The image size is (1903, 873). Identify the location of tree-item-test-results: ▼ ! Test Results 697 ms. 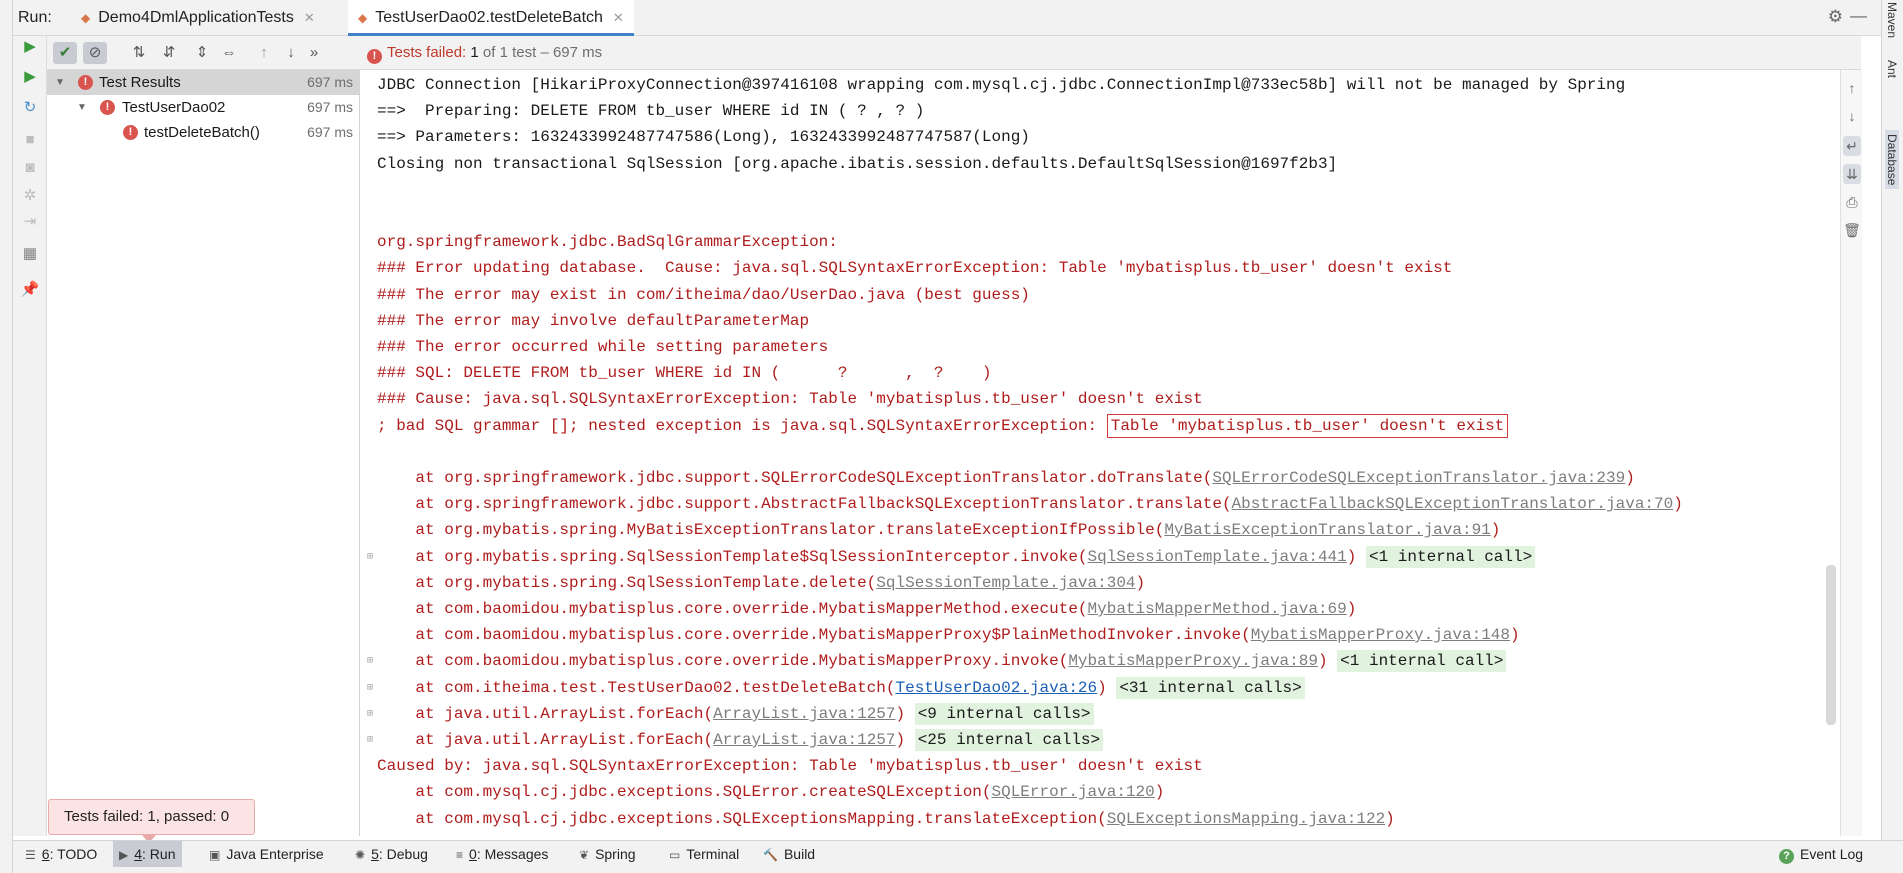
(203, 82).